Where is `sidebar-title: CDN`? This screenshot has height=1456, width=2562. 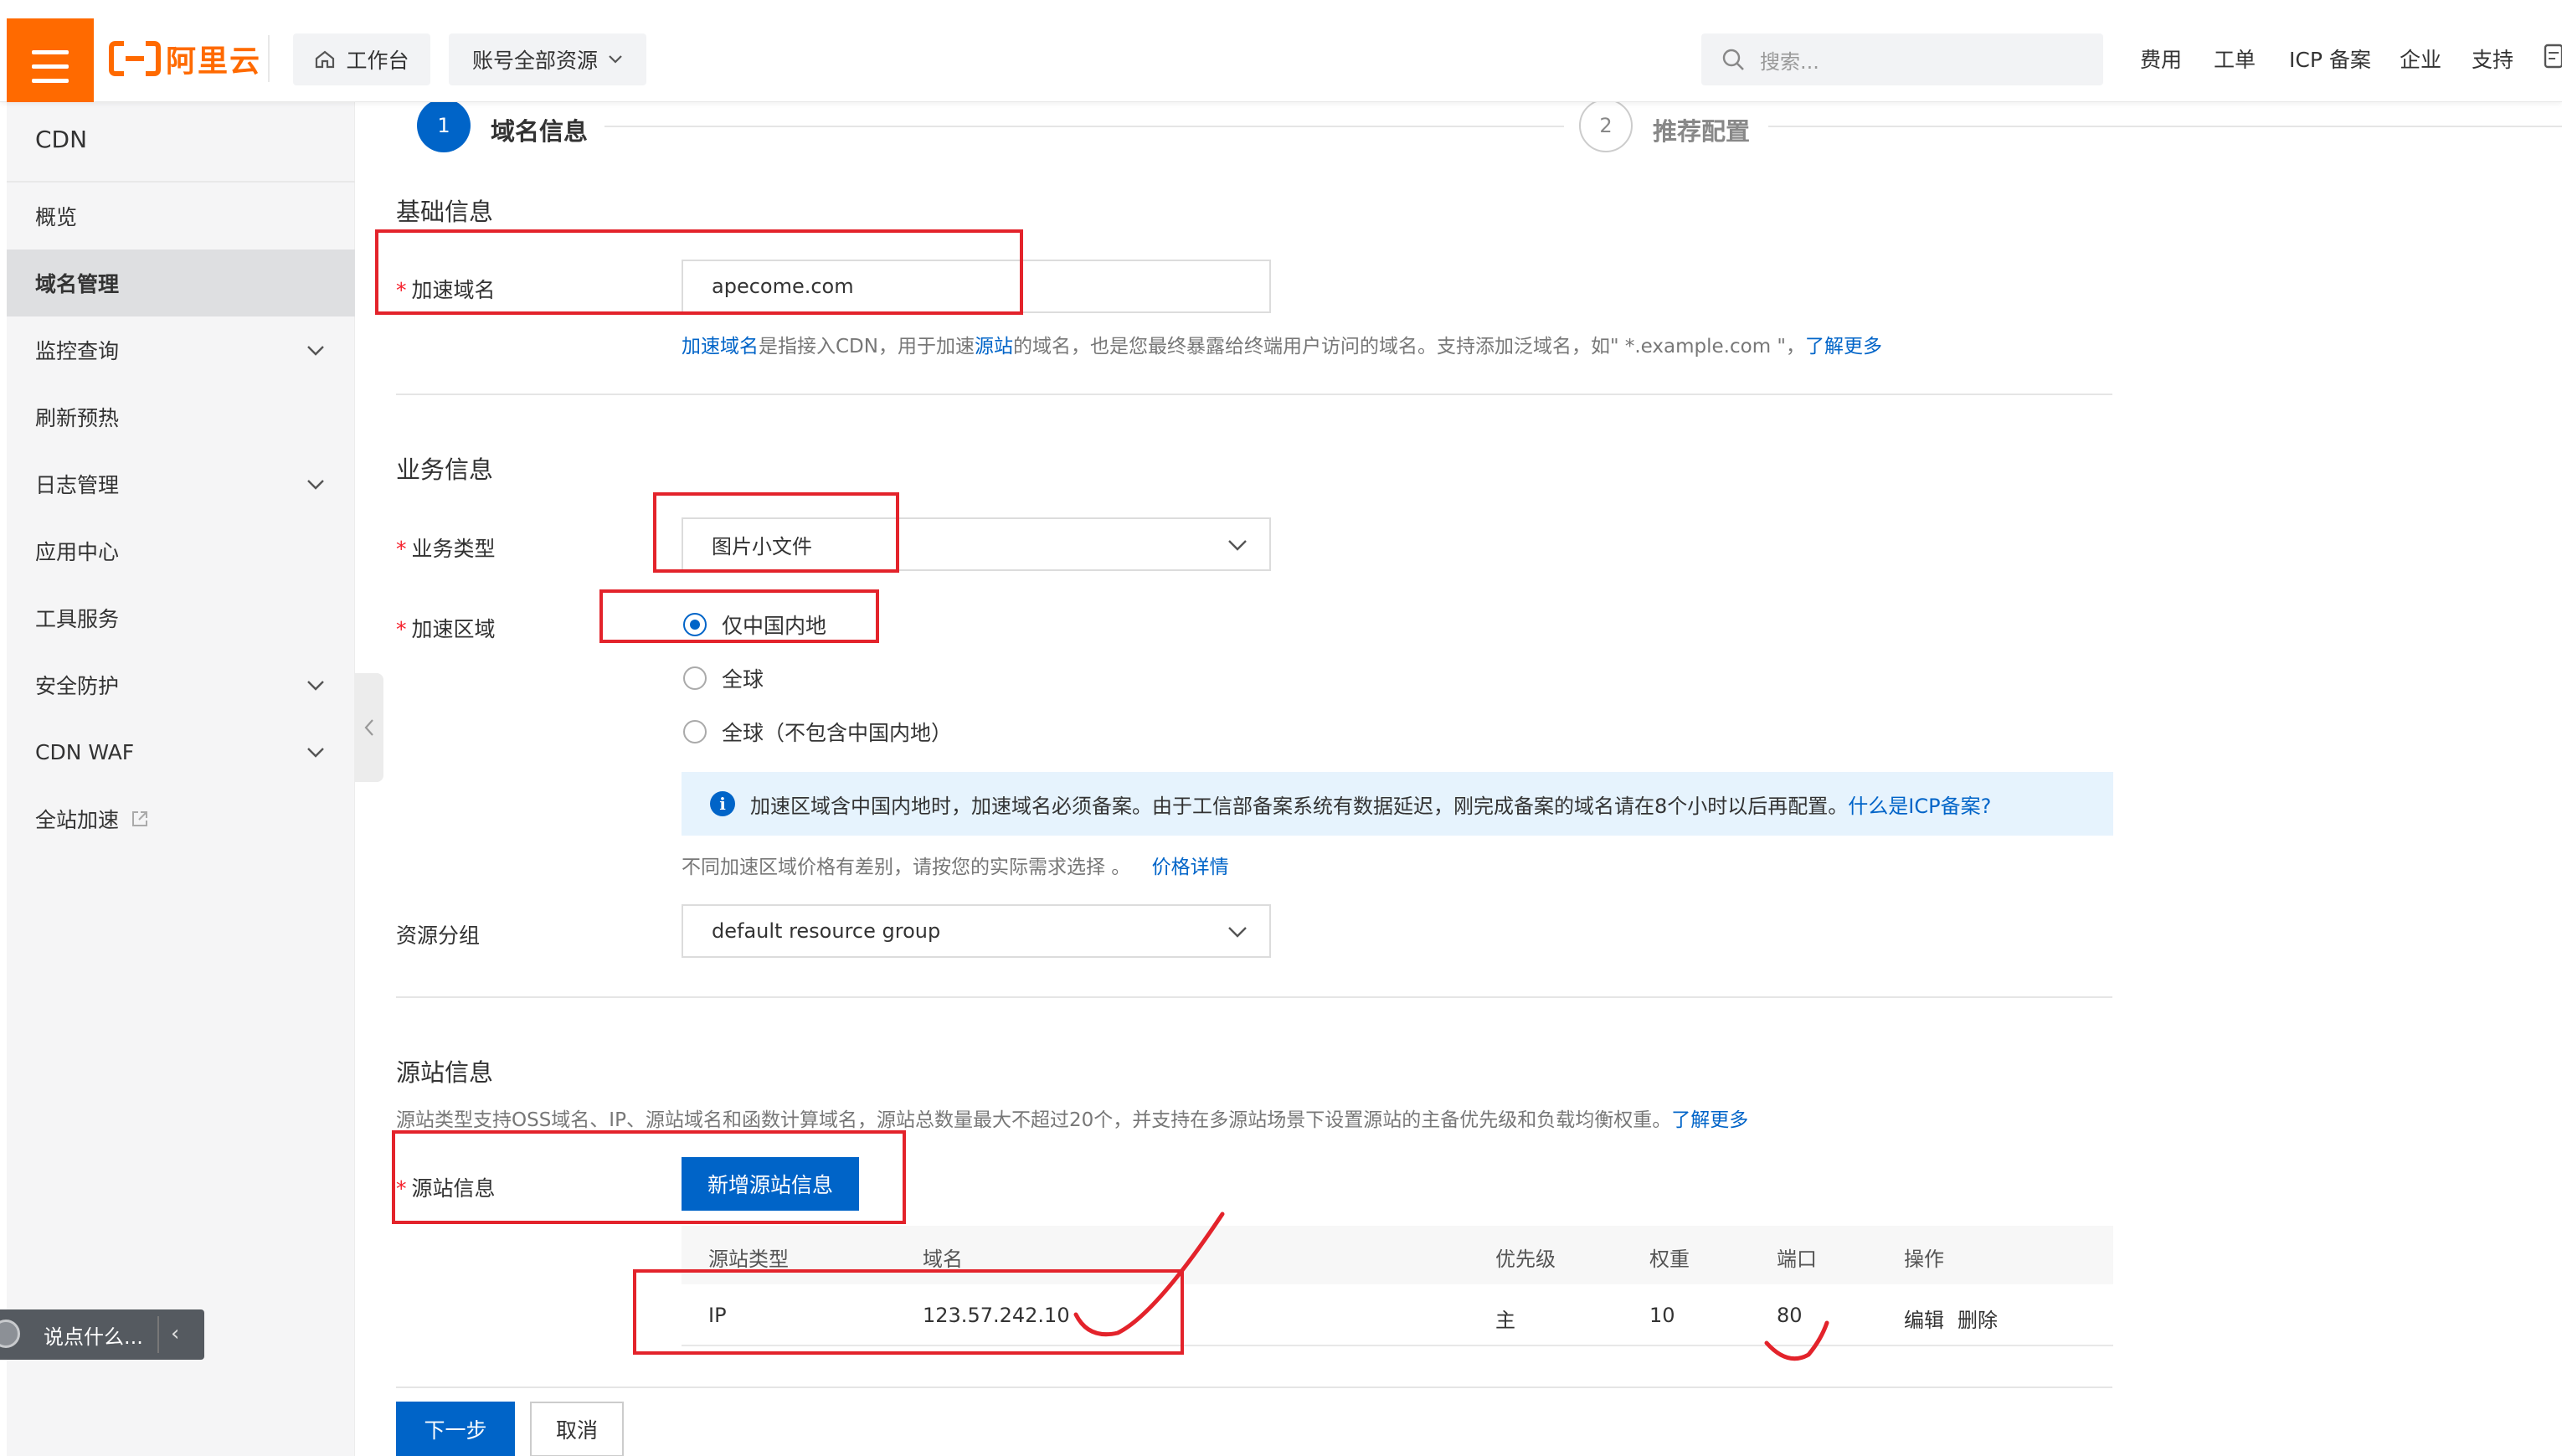
sidebar-title: CDN is located at coordinates (61, 139).